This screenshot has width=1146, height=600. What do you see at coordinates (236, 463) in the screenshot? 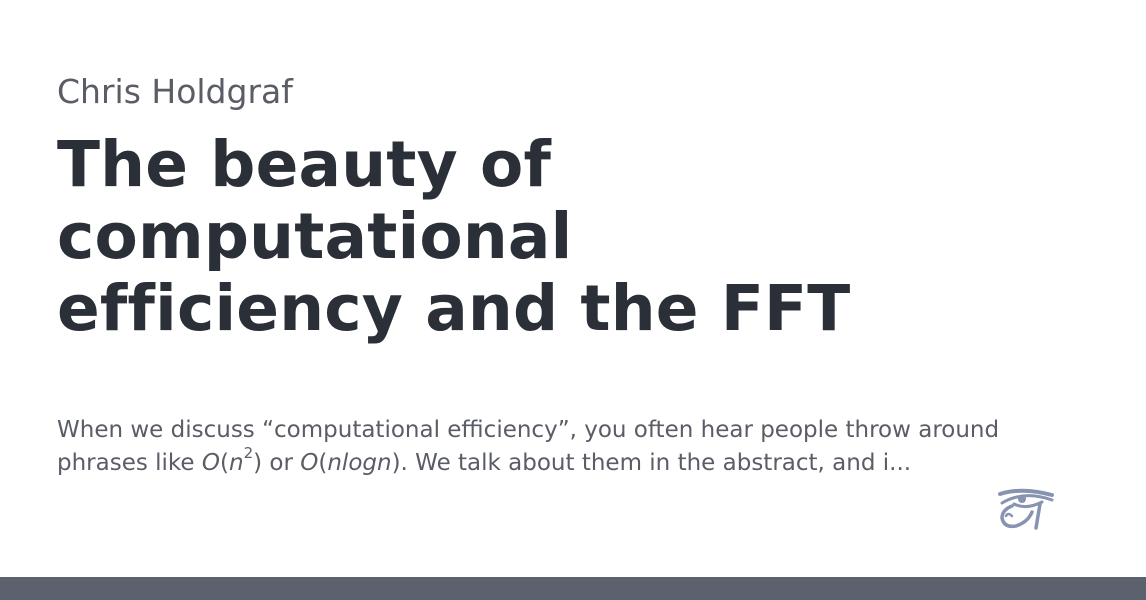
I see `math-n: n` at bounding box center [236, 463].